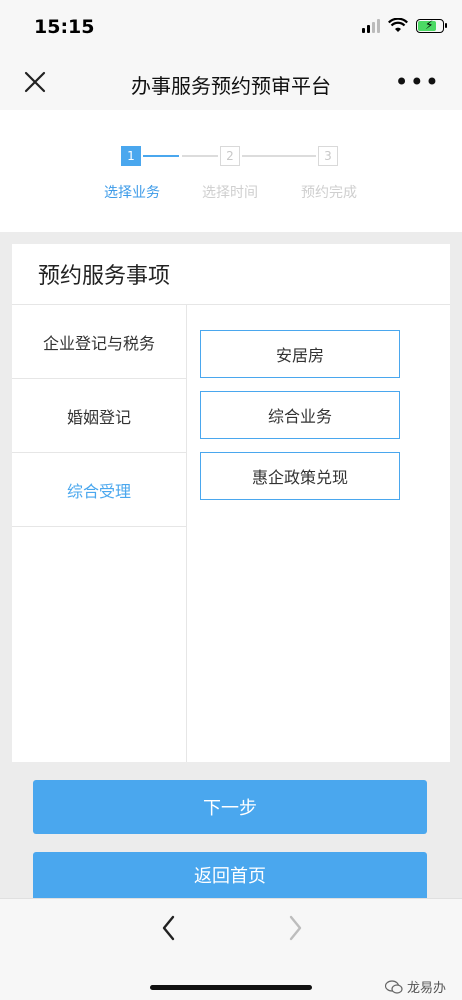 This screenshot has width=462, height=1000. What do you see at coordinates (328, 156) in the screenshot?
I see `step-3-number: 3` at bounding box center [328, 156].